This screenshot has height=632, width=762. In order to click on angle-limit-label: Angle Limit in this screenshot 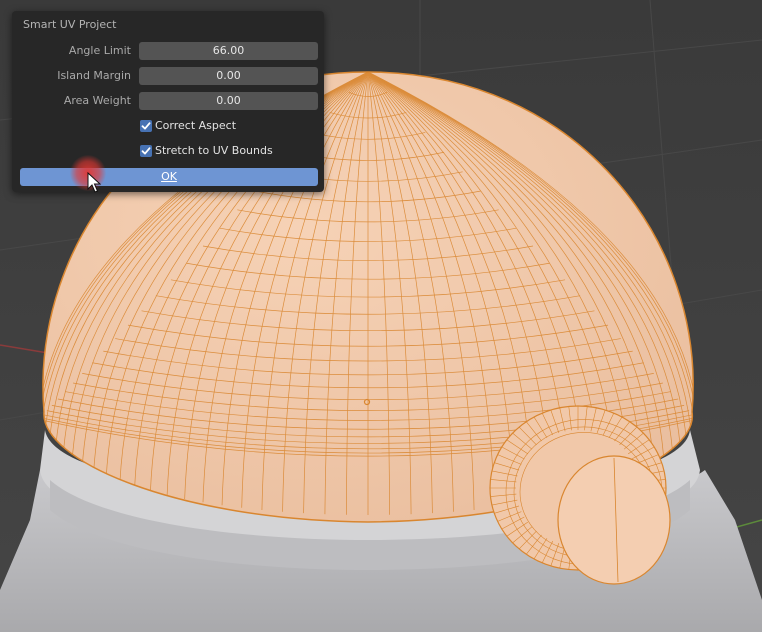, I will do `click(99, 50)`.